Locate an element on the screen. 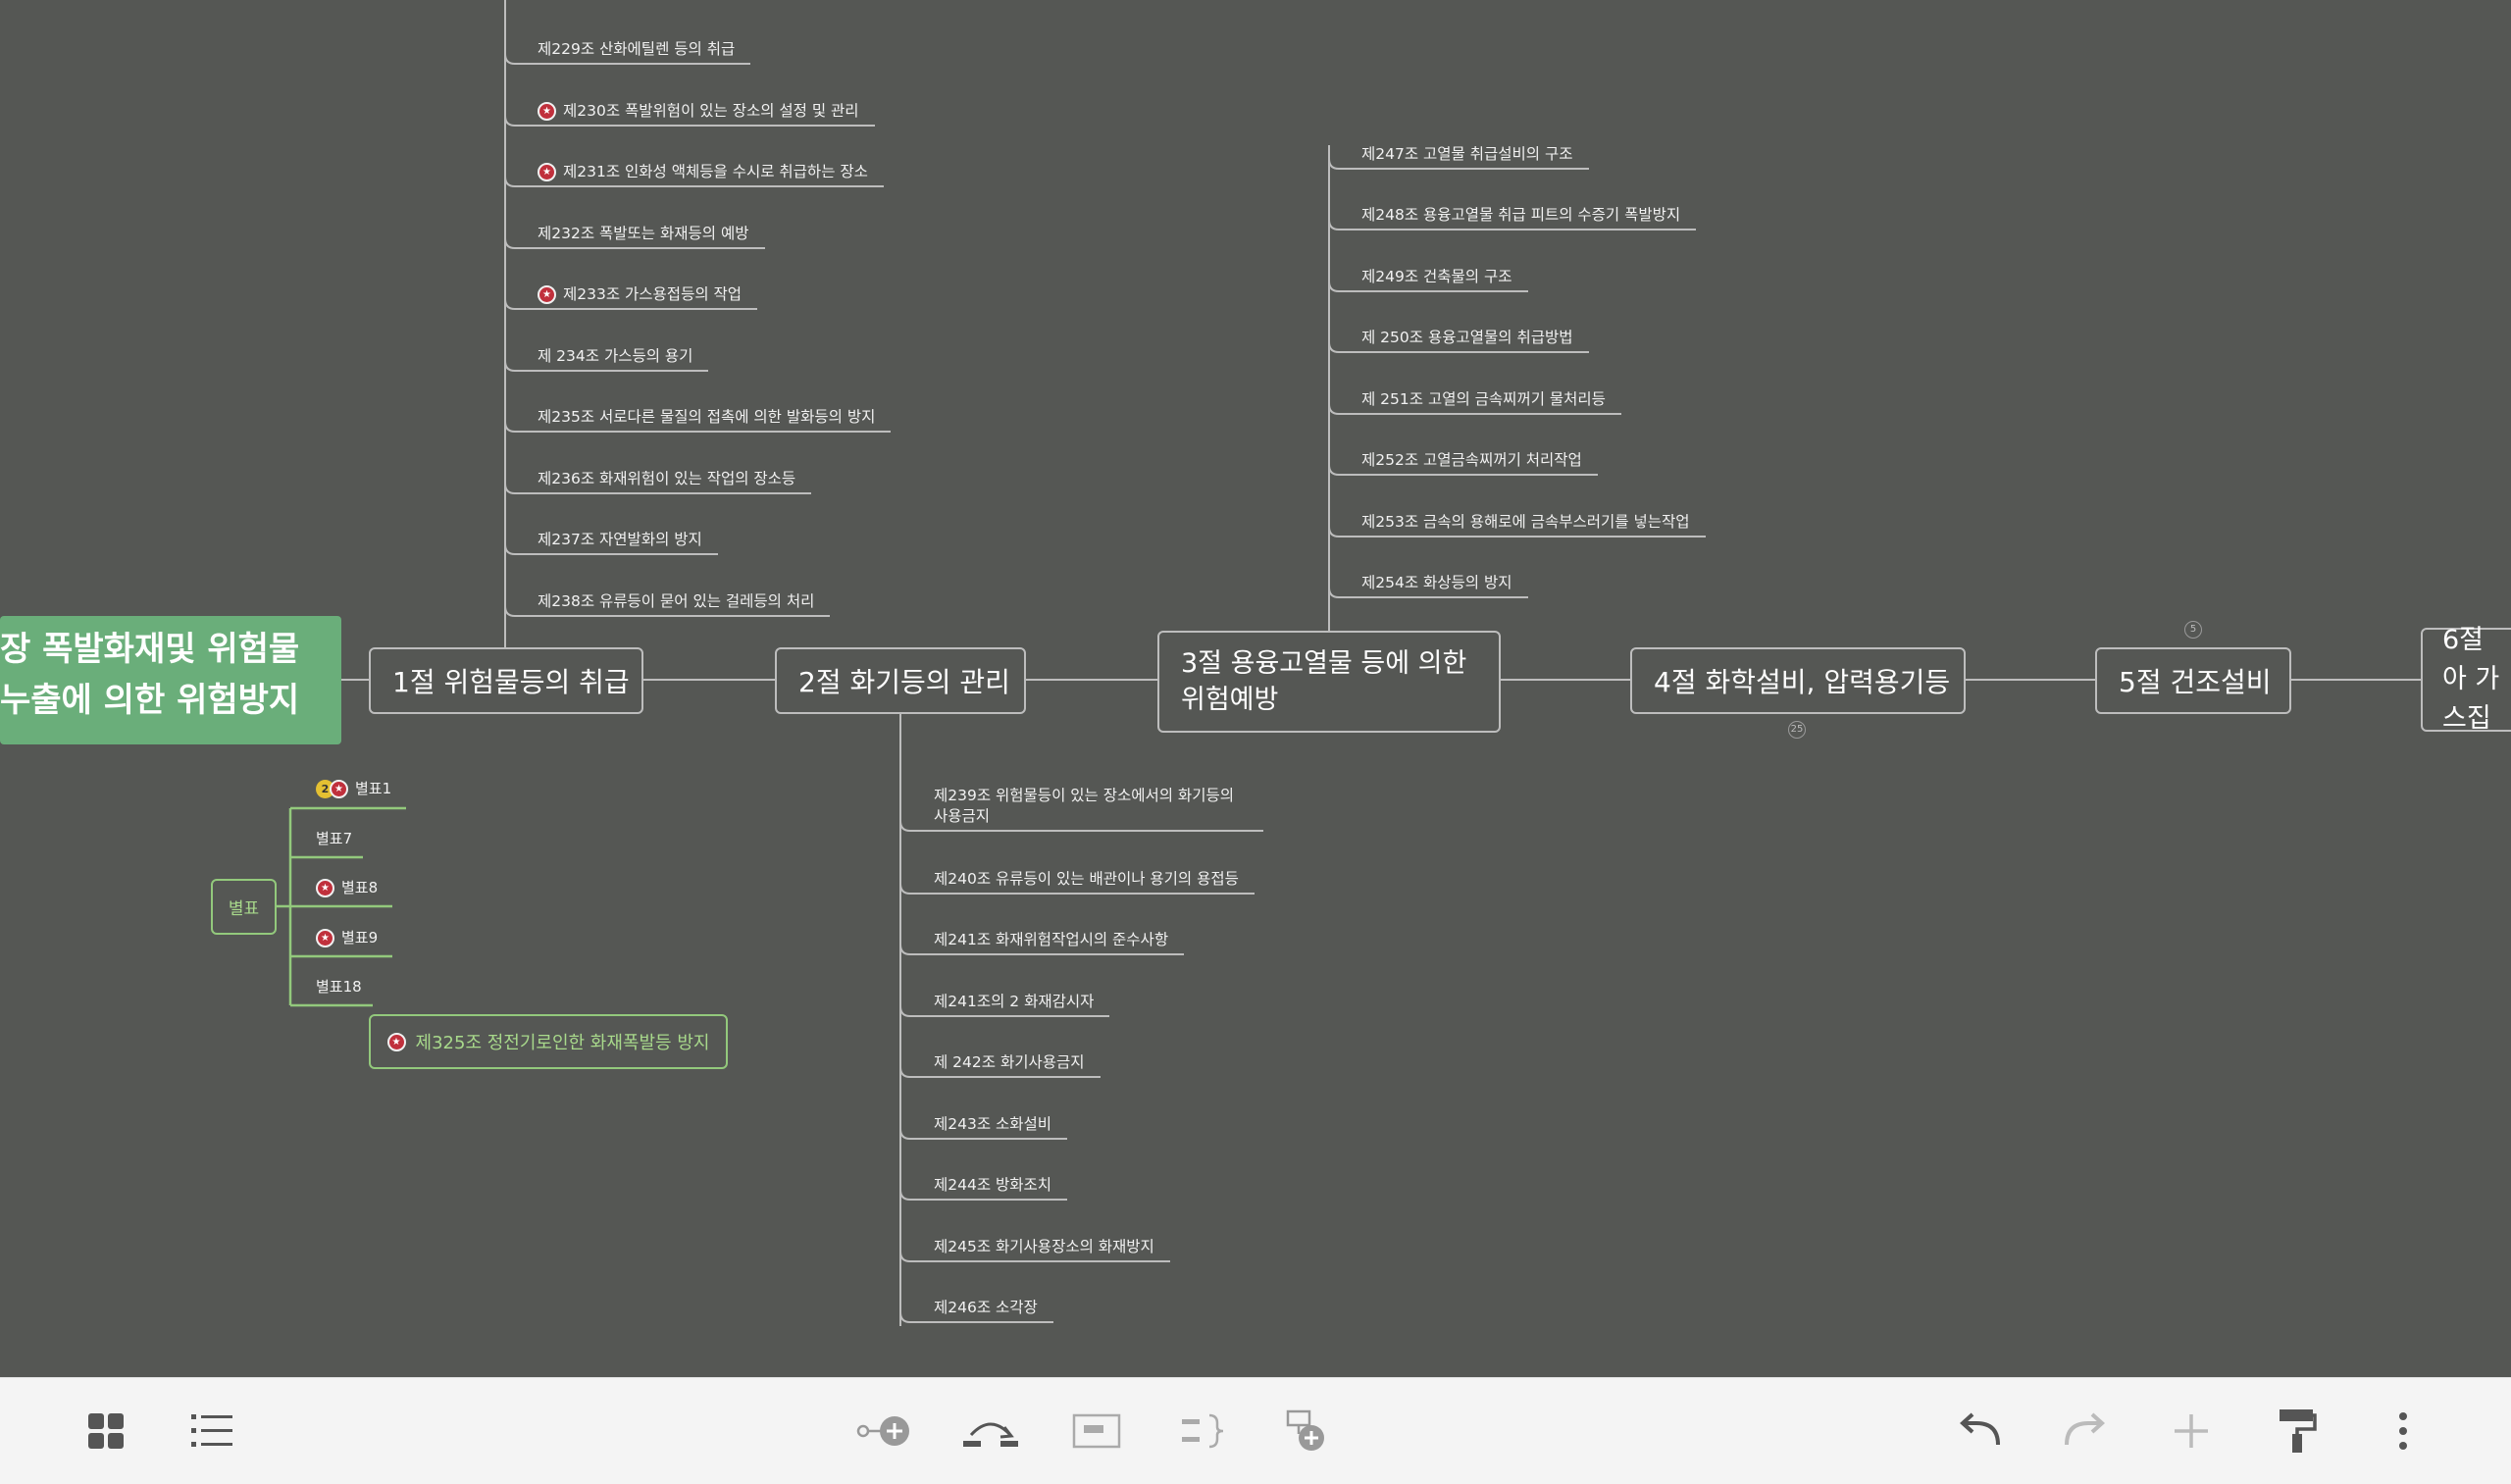 The image size is (2511, 1484). b2-item: 제244조 방화조치 is located at coordinates (992, 1185).